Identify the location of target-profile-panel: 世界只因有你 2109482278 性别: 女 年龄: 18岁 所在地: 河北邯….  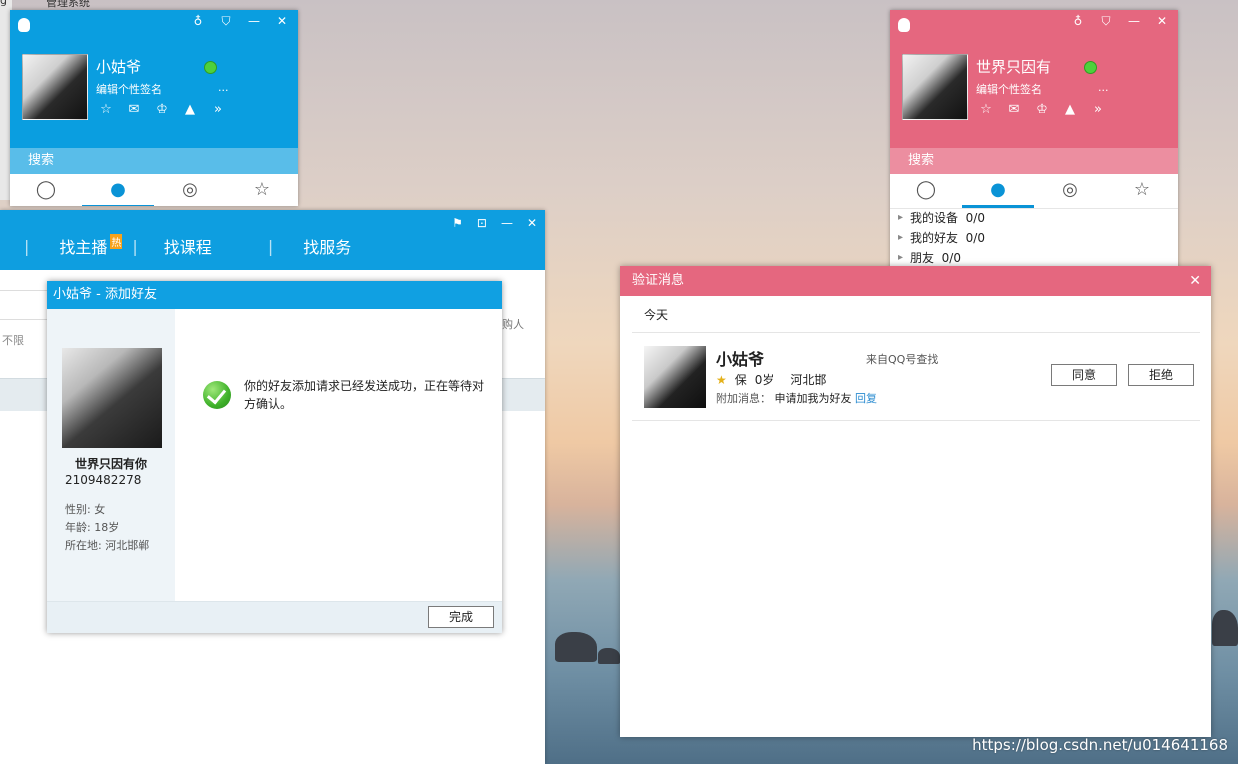
(111, 455).